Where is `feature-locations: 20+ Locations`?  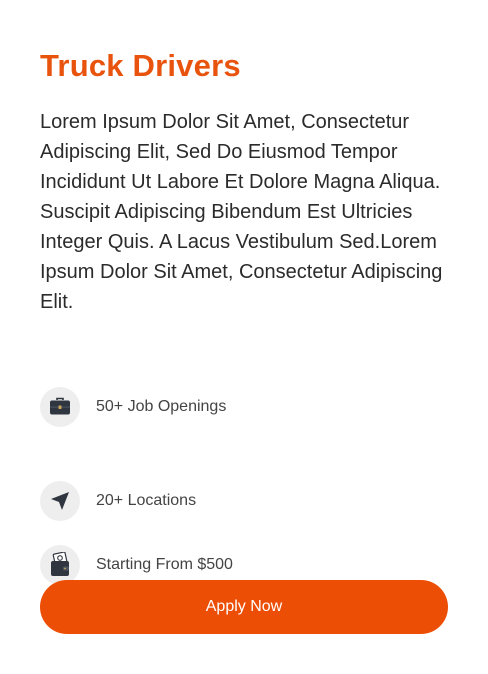 feature-locations: 20+ Locations is located at coordinates (118, 501).